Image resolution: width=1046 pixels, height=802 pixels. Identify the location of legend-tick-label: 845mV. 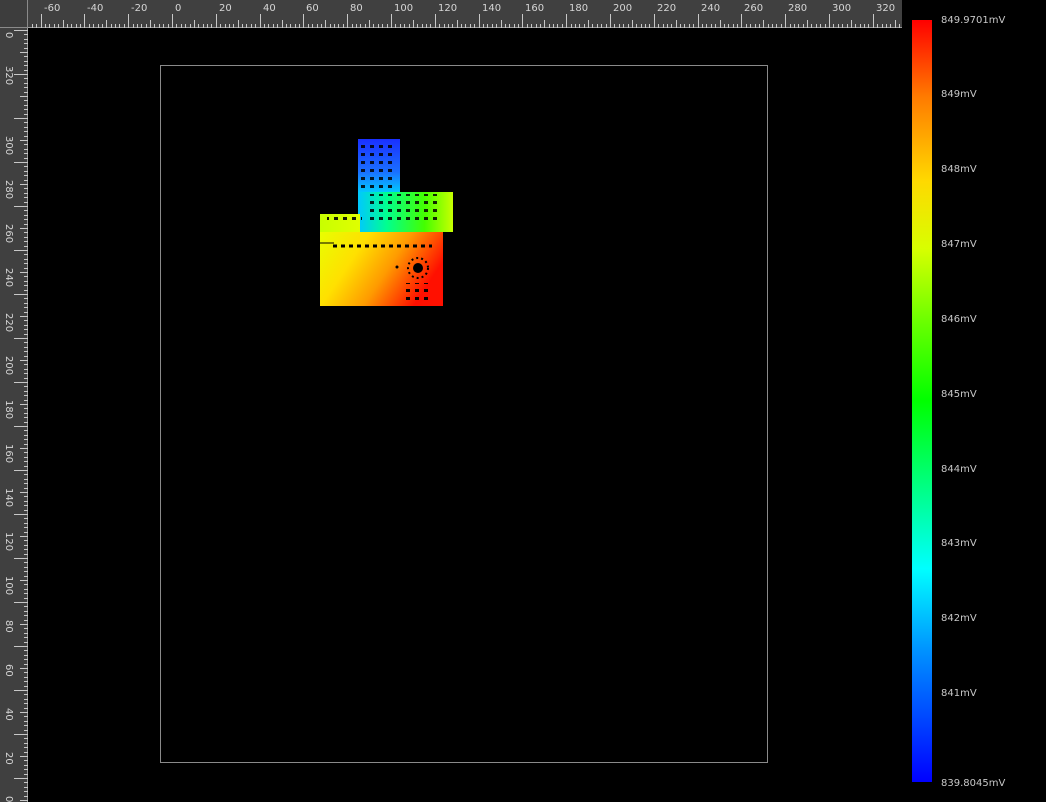
(959, 394).